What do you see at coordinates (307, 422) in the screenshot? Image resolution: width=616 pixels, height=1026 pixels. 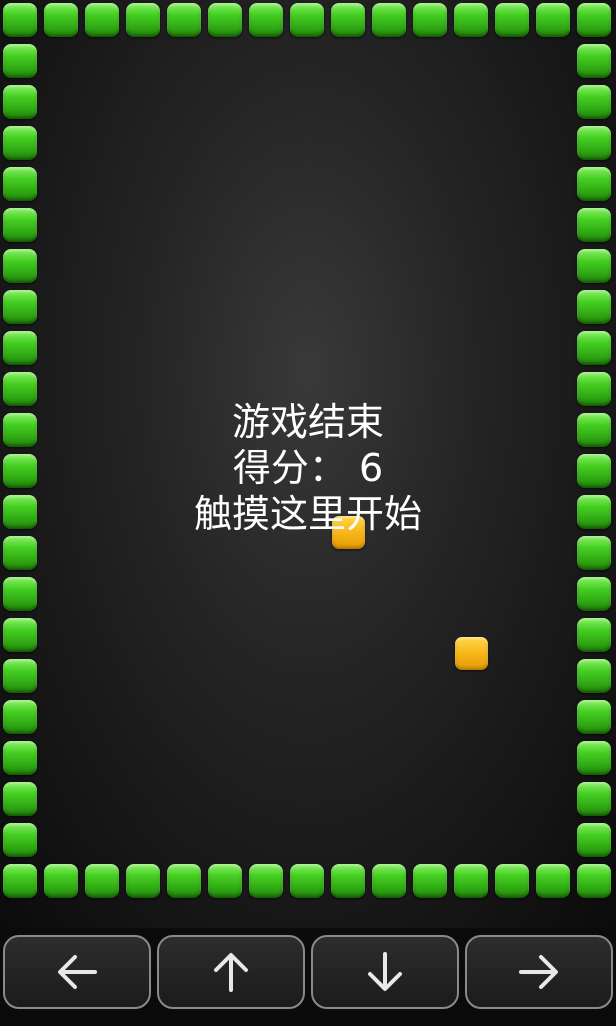 I see `game-over-title: 游戏结束` at bounding box center [307, 422].